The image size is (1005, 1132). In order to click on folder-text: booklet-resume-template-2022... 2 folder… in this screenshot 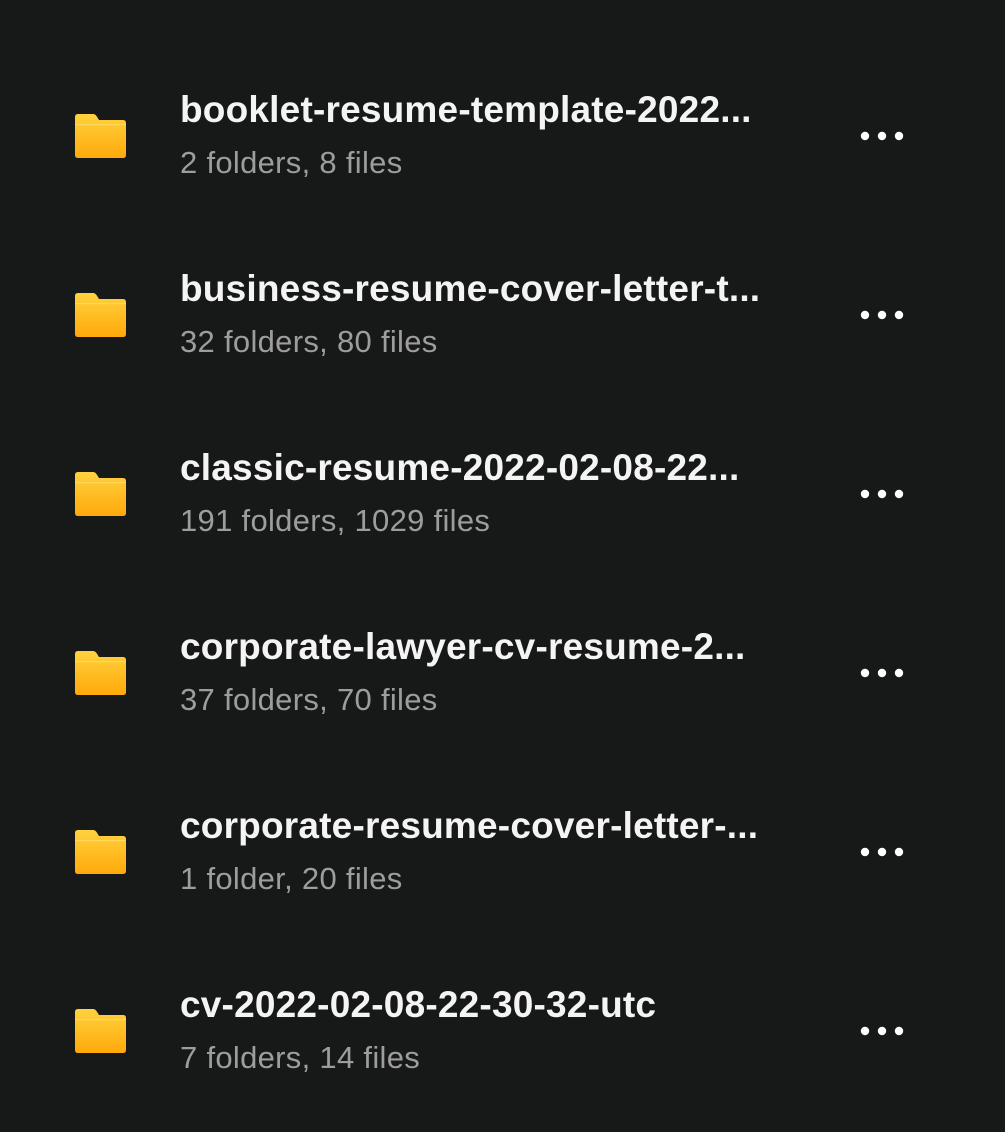, I will do `click(502, 135)`.